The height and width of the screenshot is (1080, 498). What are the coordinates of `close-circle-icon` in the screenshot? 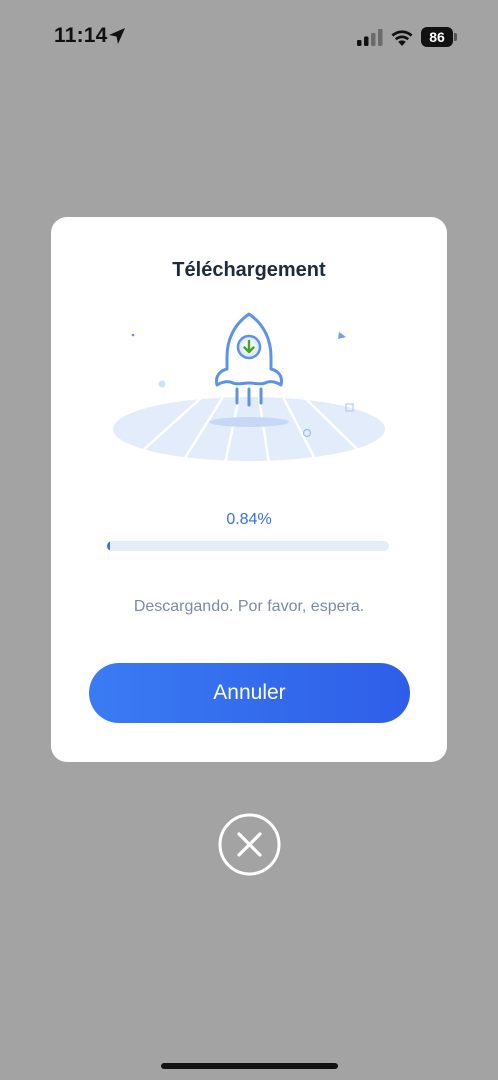 It's located at (249, 844).